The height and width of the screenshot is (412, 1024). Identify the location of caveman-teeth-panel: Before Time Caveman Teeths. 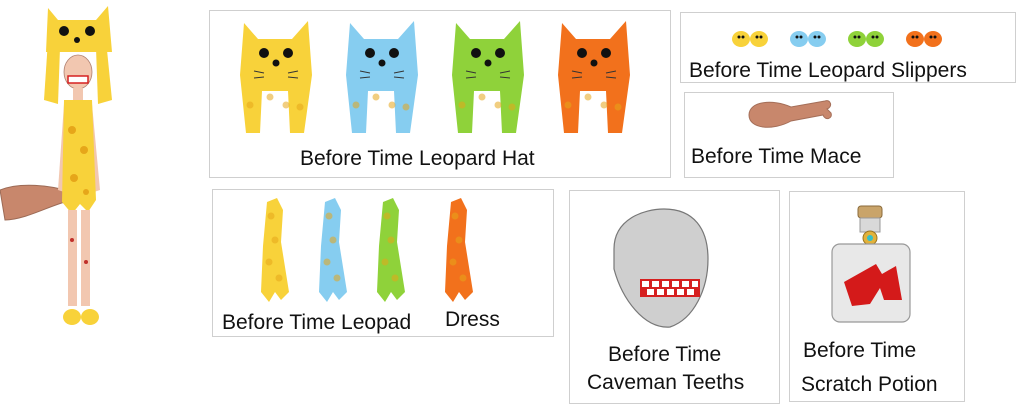
(674, 297).